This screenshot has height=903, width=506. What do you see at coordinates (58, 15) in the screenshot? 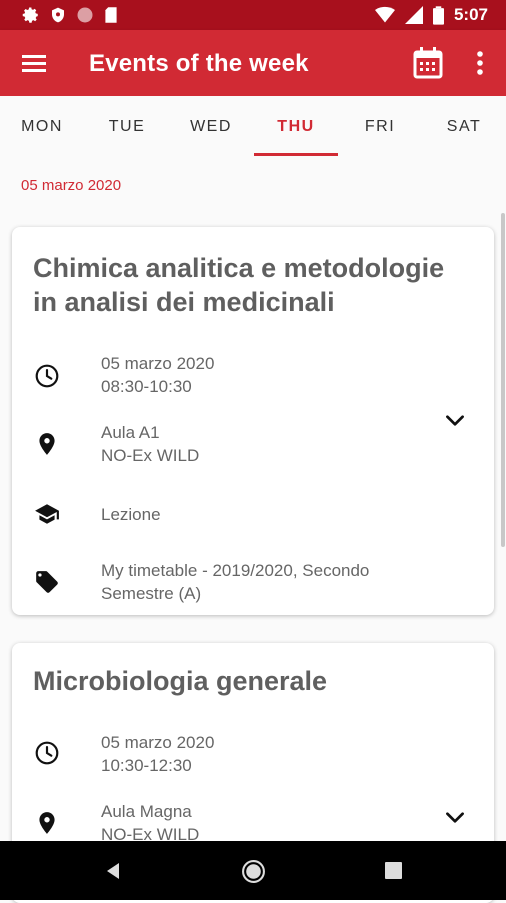
I see `shield-icon` at bounding box center [58, 15].